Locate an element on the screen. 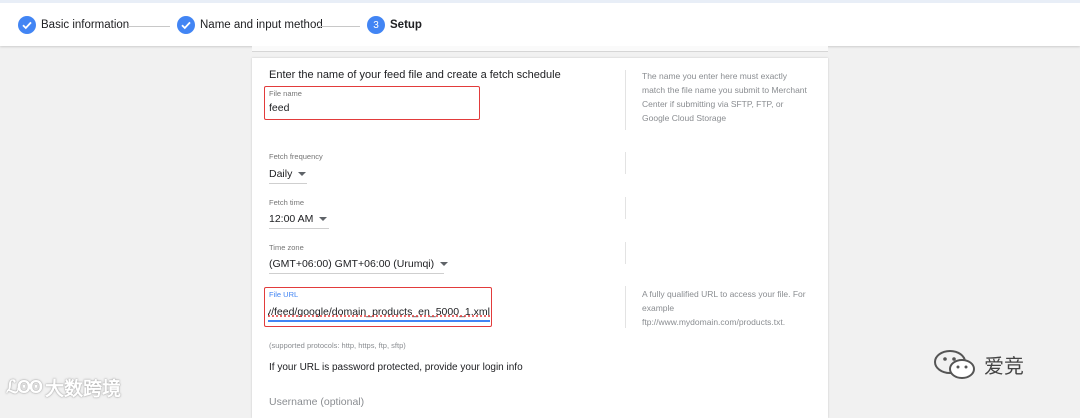 This screenshot has height=418, width=1080. step-number-badge: 3 is located at coordinates (376, 25).